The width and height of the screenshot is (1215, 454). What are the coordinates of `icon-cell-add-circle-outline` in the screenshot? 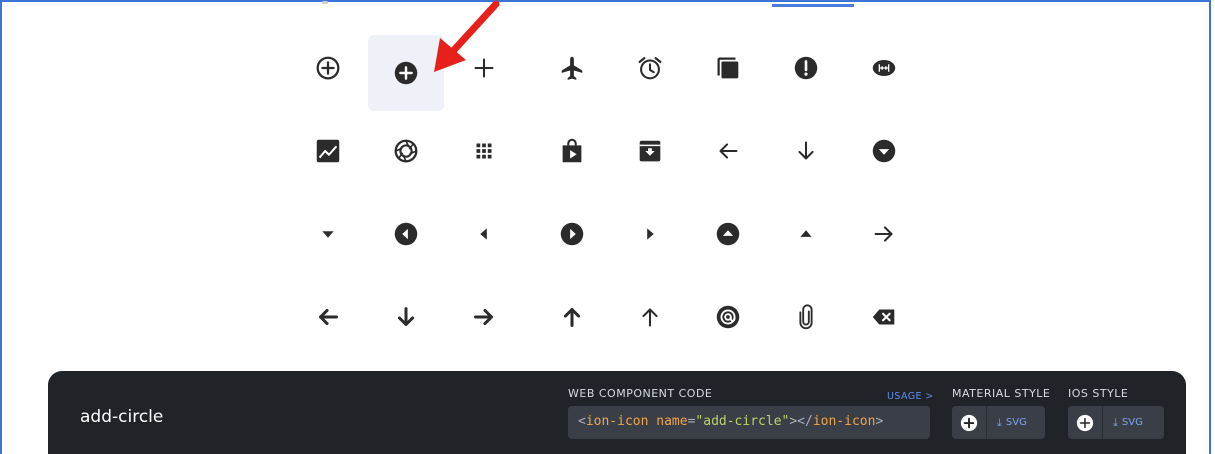 It's located at (328, 68).